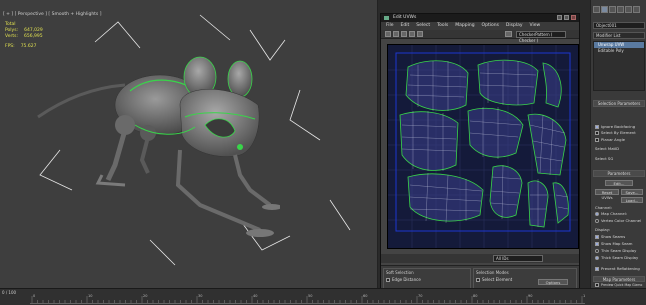 This screenshot has height=305, width=646. I want to click on timeline-tick-label: 30, so click(200, 296).